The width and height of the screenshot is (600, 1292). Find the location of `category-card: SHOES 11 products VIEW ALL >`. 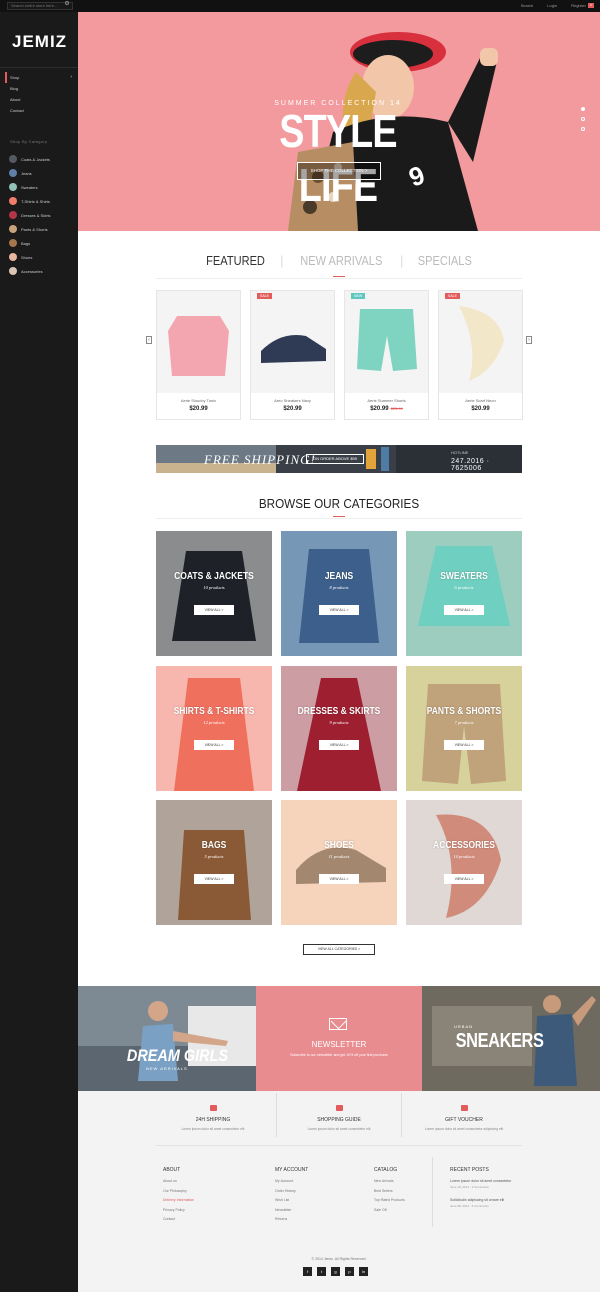

category-card: SHOES 11 products VIEW ALL > is located at coordinates (339, 862).